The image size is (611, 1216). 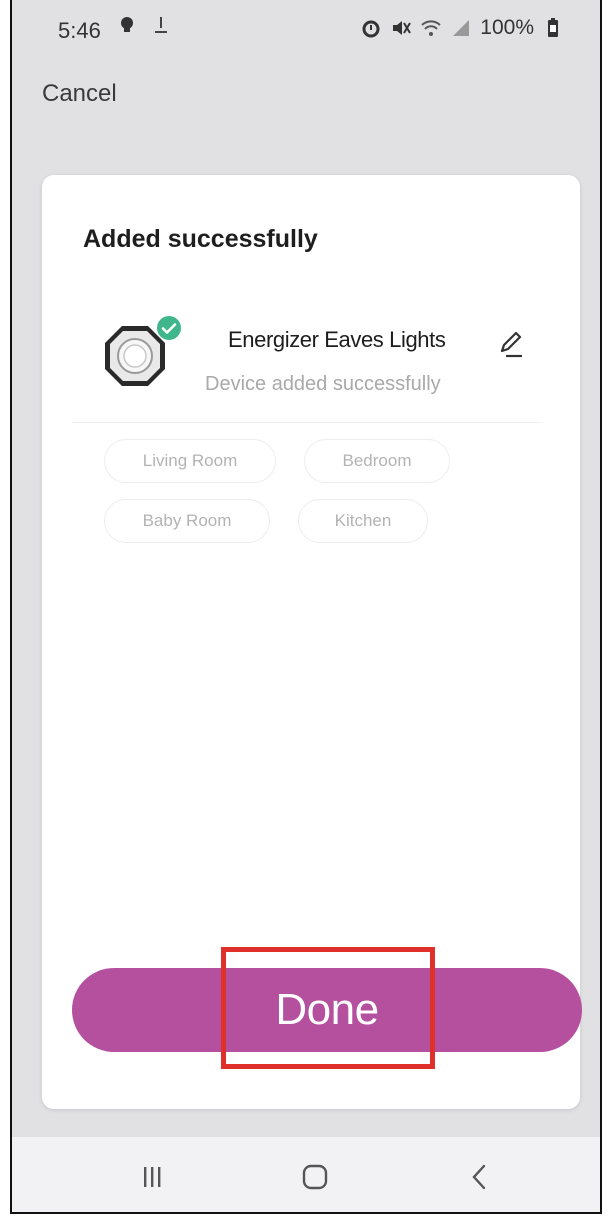 I want to click on battery-level: 100%, so click(x=507, y=27).